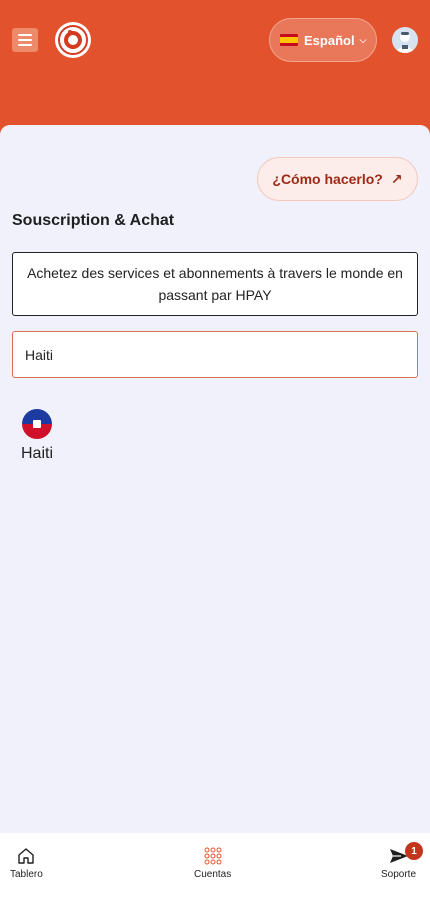 This screenshot has height=900, width=430. Describe the element at coordinates (37, 424) in the screenshot. I see `flag-haiti-icon` at that location.